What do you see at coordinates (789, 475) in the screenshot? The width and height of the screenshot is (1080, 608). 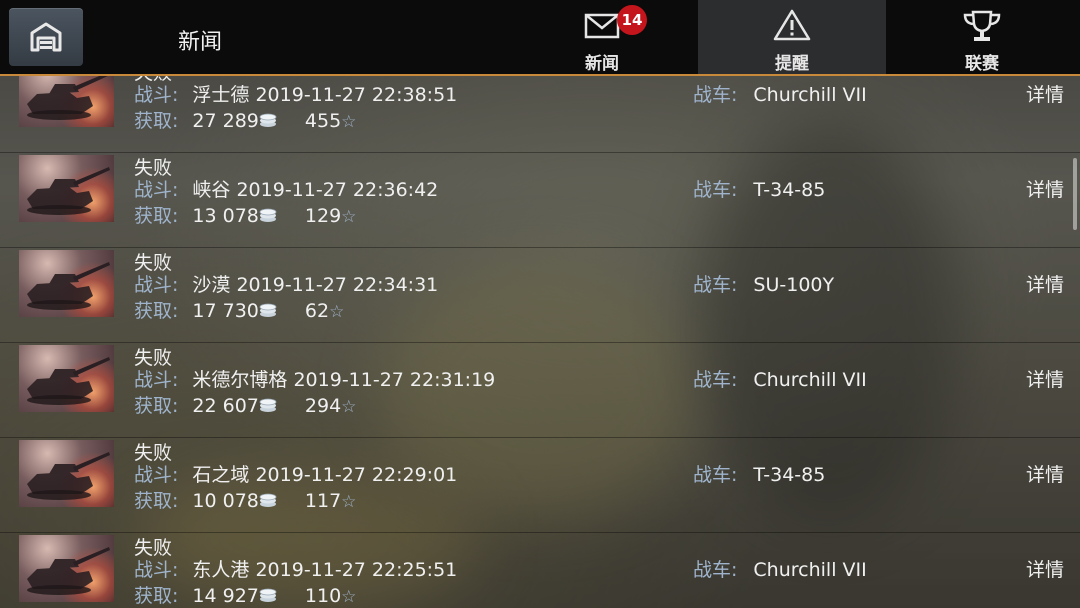 I see `vehicle-name: T-34-85` at bounding box center [789, 475].